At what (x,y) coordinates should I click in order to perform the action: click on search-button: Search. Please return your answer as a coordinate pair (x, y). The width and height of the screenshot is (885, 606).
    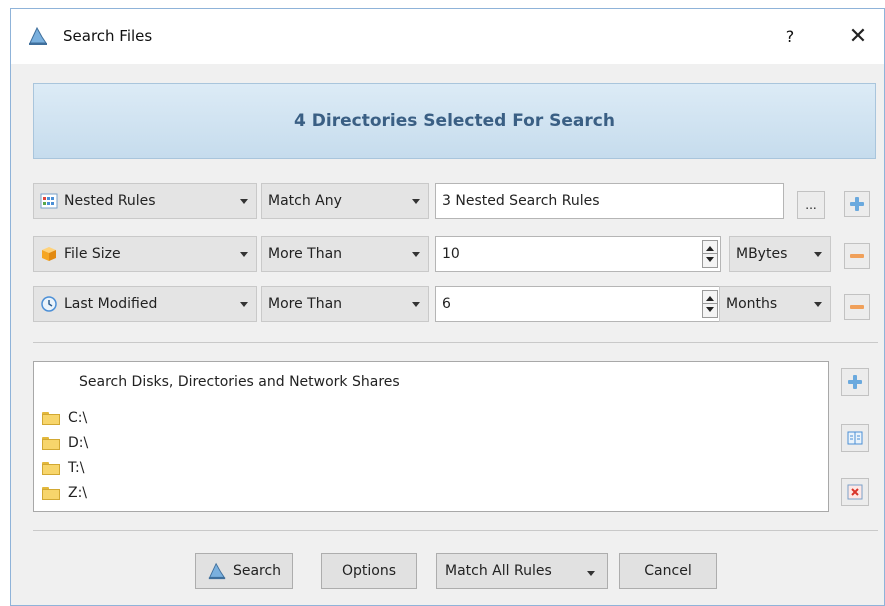
    Looking at the image, I should click on (244, 571).